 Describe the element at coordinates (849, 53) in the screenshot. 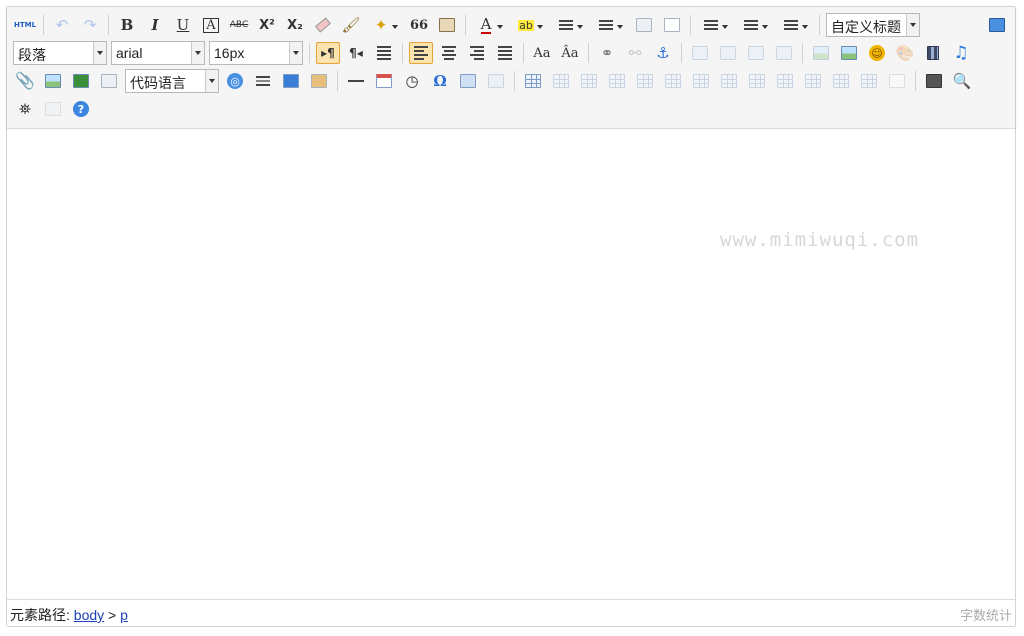

I see `insert-image-button` at that location.